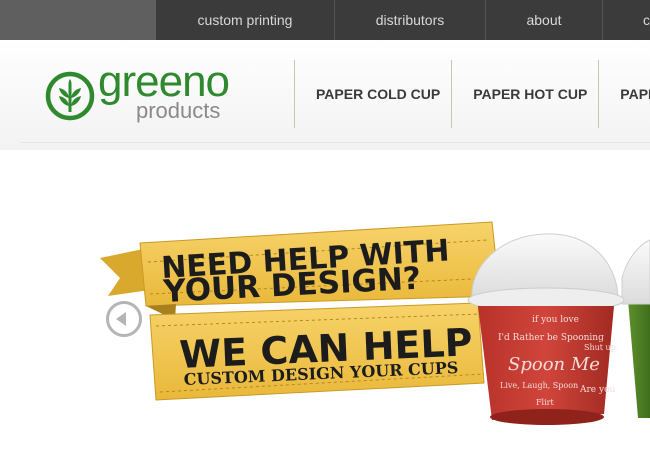  Describe the element at coordinates (547, 417) in the screenshot. I see `cup-base` at that location.